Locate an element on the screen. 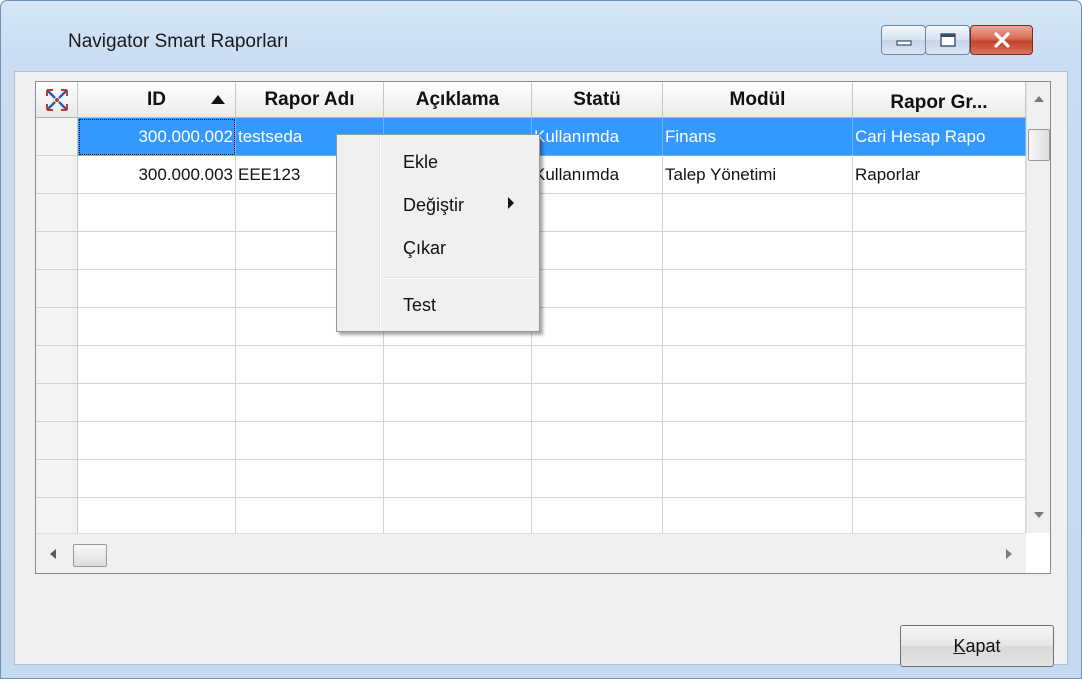  column-header-modul: Modül is located at coordinates (758, 100).